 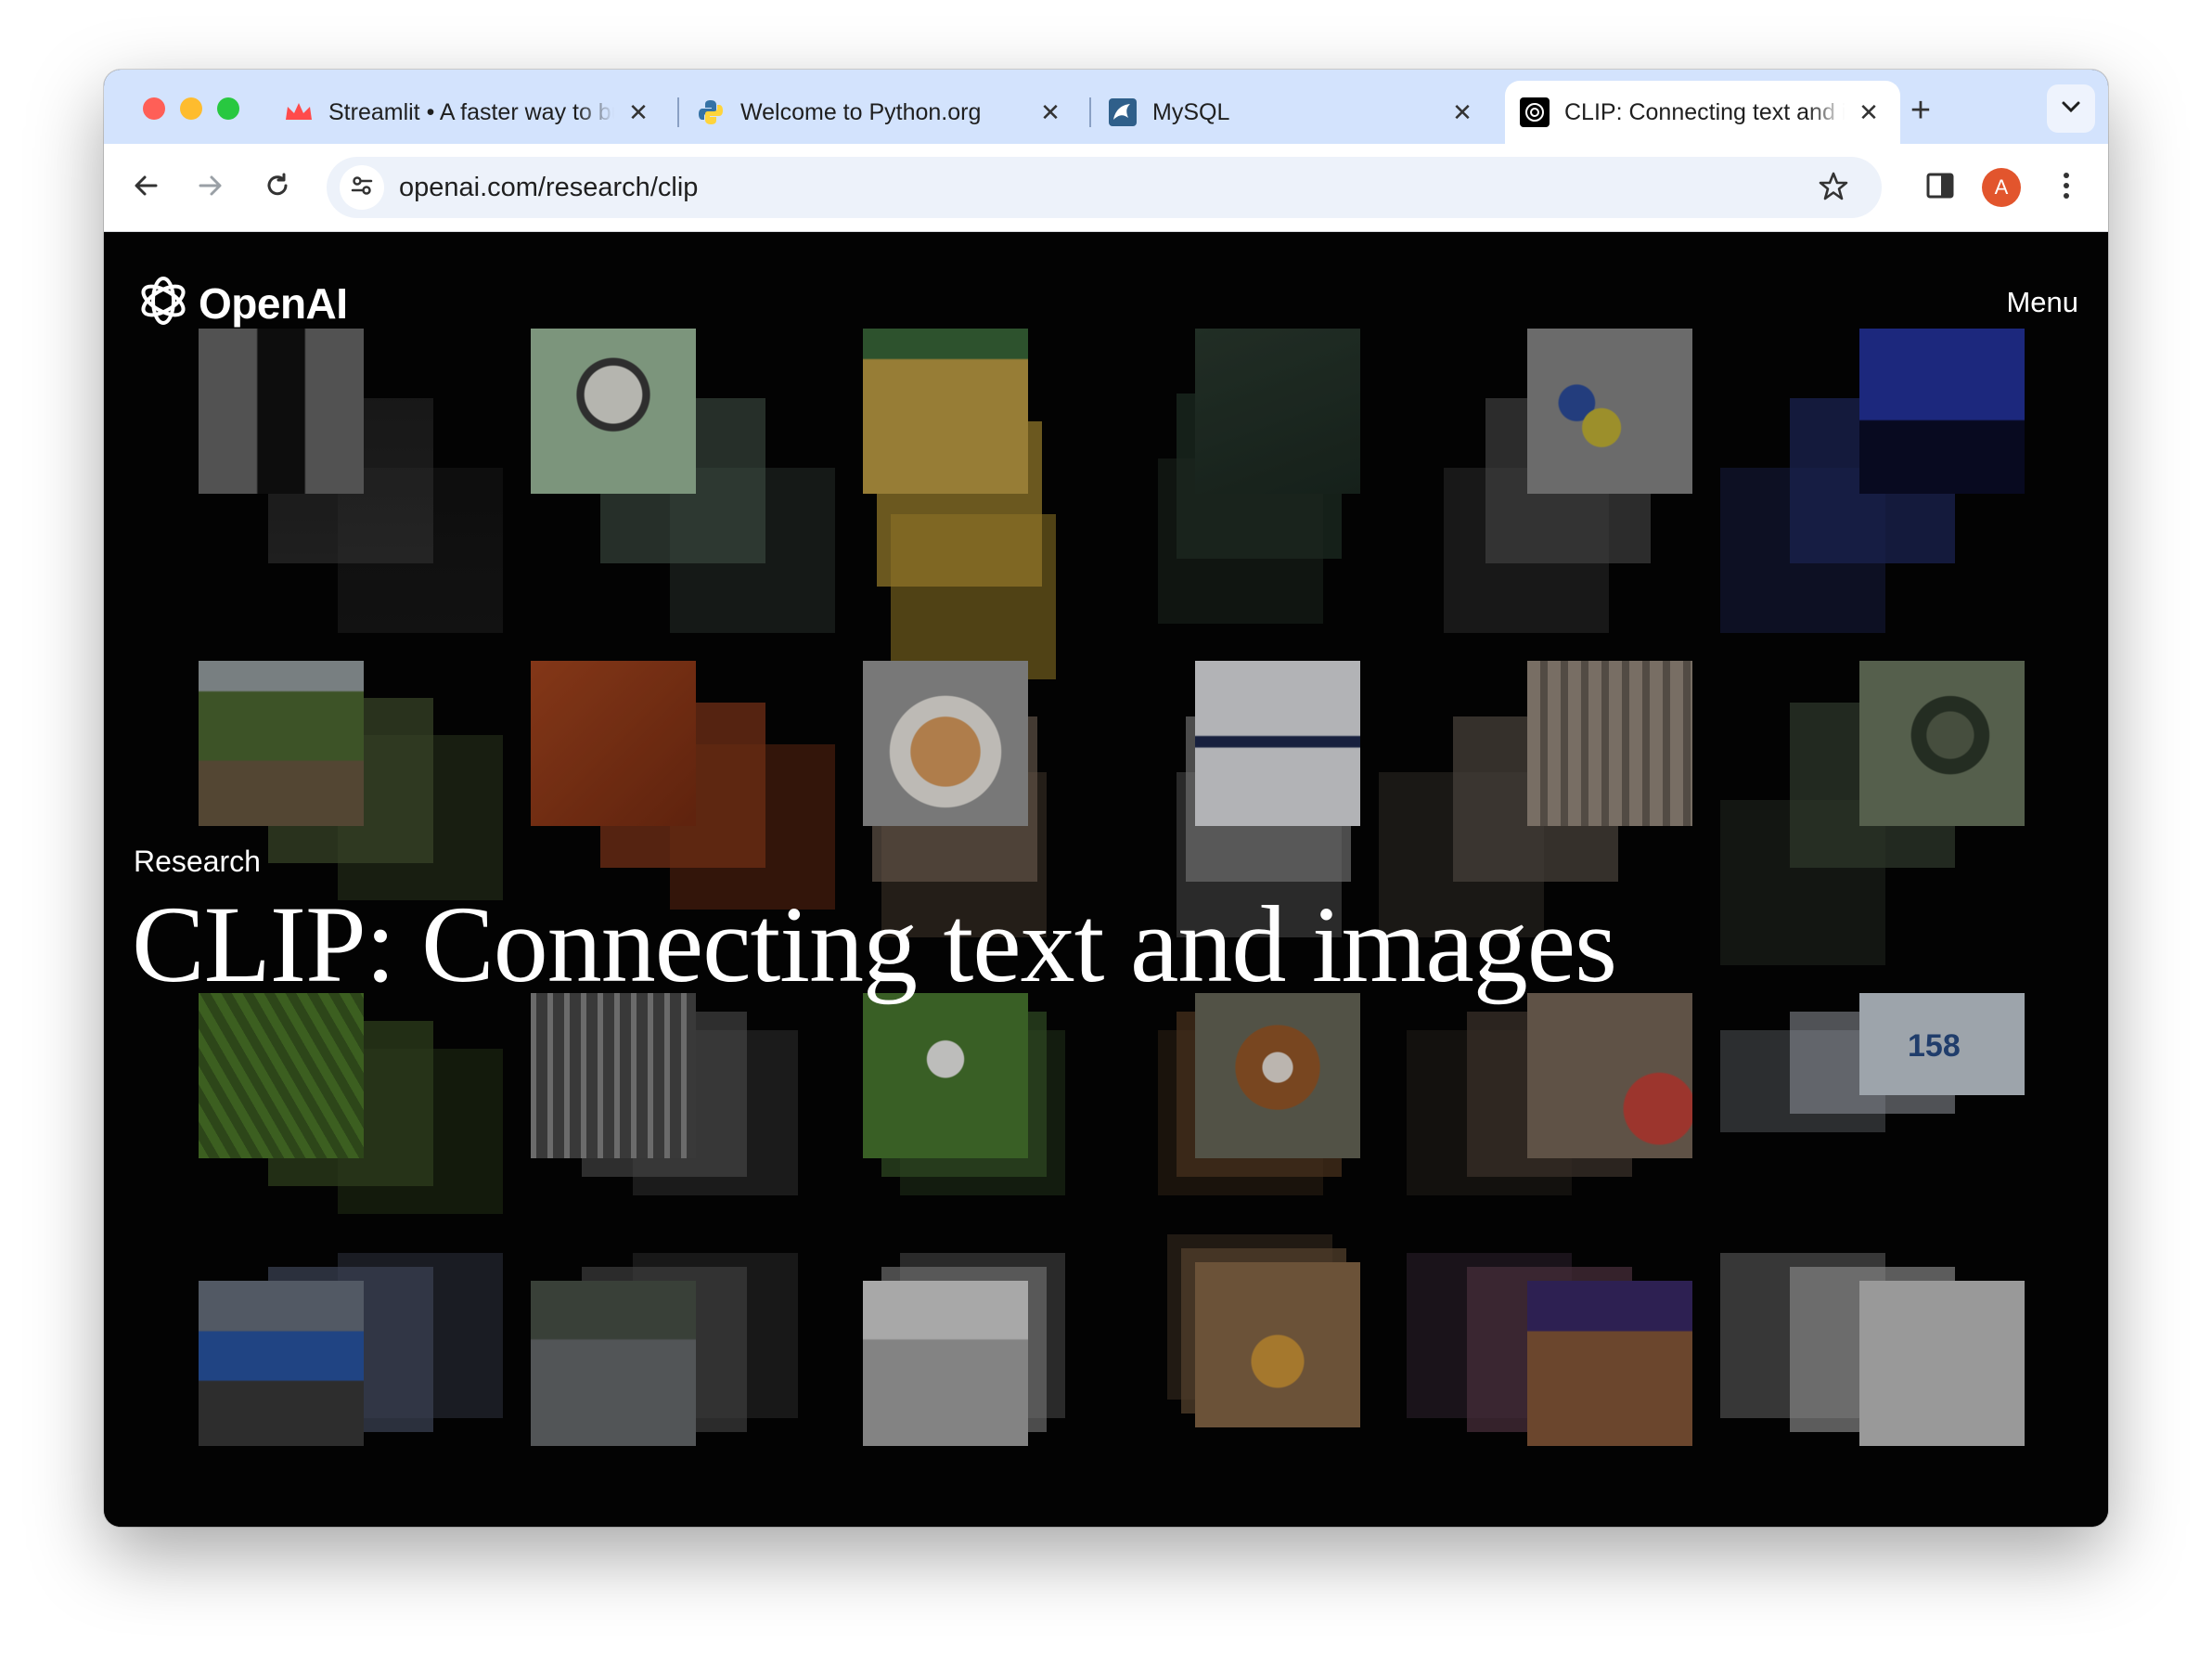 I want to click on tab-clip: CLIP: Connecting text and images ✕, so click(x=1702, y=113).